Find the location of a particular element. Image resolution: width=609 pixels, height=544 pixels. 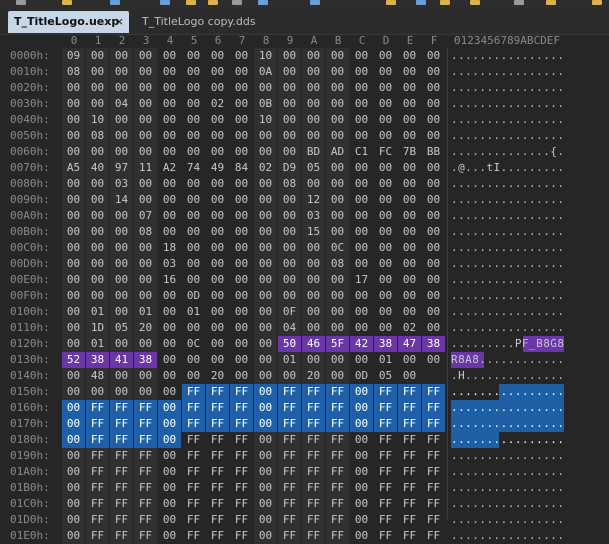

copy-icon is located at coordinates (213, 2).